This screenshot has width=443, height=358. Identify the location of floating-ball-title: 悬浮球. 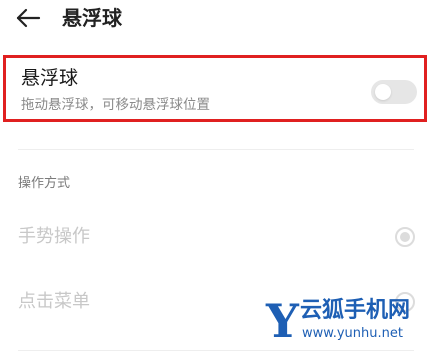
(50, 78).